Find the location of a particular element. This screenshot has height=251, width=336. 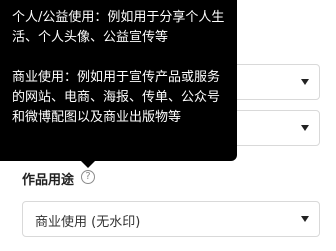

question-circle-icon: ? is located at coordinates (88, 177).